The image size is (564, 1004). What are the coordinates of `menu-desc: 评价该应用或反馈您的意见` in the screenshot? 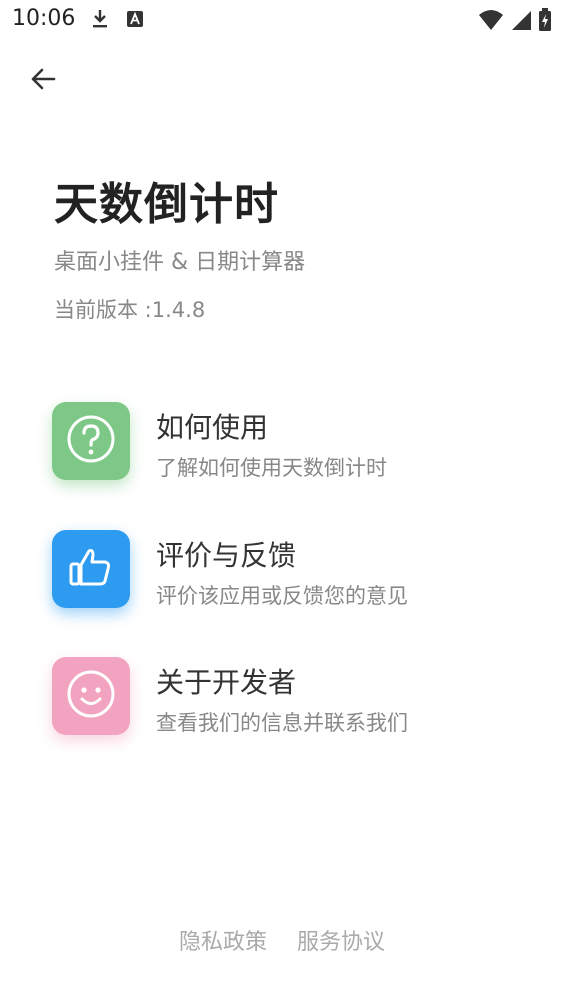 It's located at (282, 596).